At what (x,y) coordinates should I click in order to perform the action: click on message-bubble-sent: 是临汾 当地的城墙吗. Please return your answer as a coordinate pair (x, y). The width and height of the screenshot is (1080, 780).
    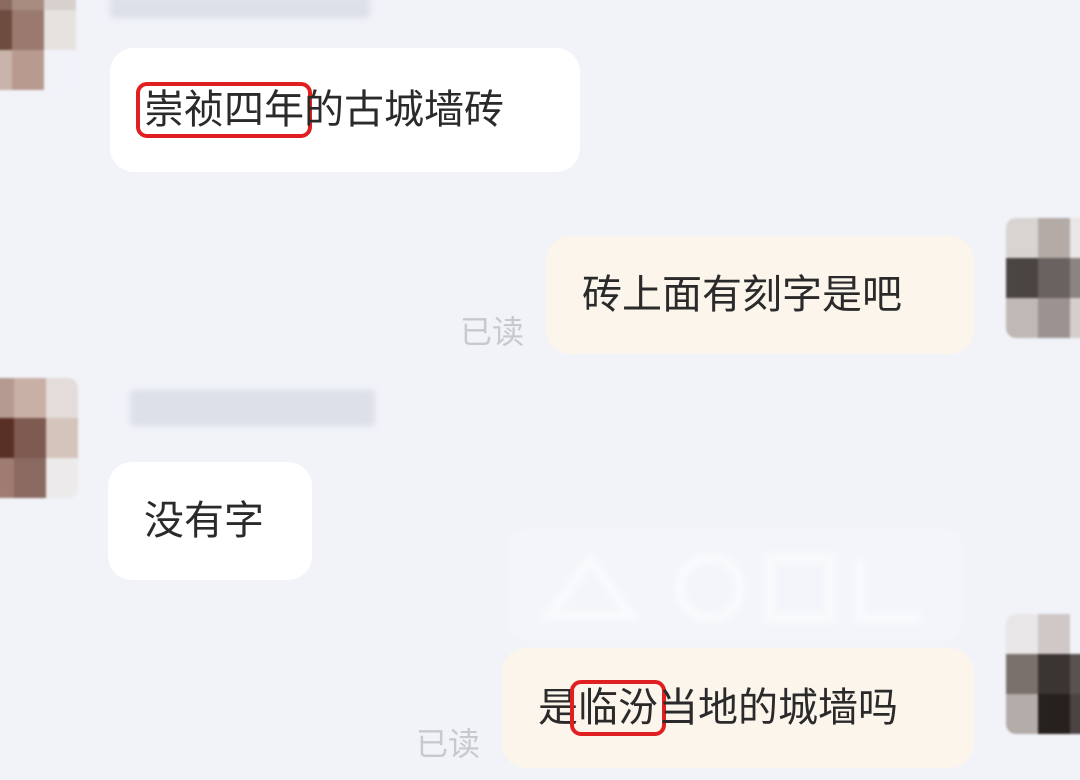
    Looking at the image, I should click on (738, 708).